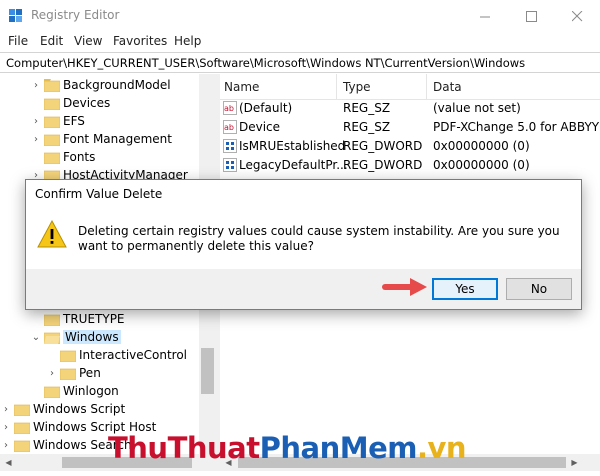 This screenshot has height=476, width=600. What do you see at coordinates (73, 373) in the screenshot?
I see `tree-item: › Pen` at bounding box center [73, 373].